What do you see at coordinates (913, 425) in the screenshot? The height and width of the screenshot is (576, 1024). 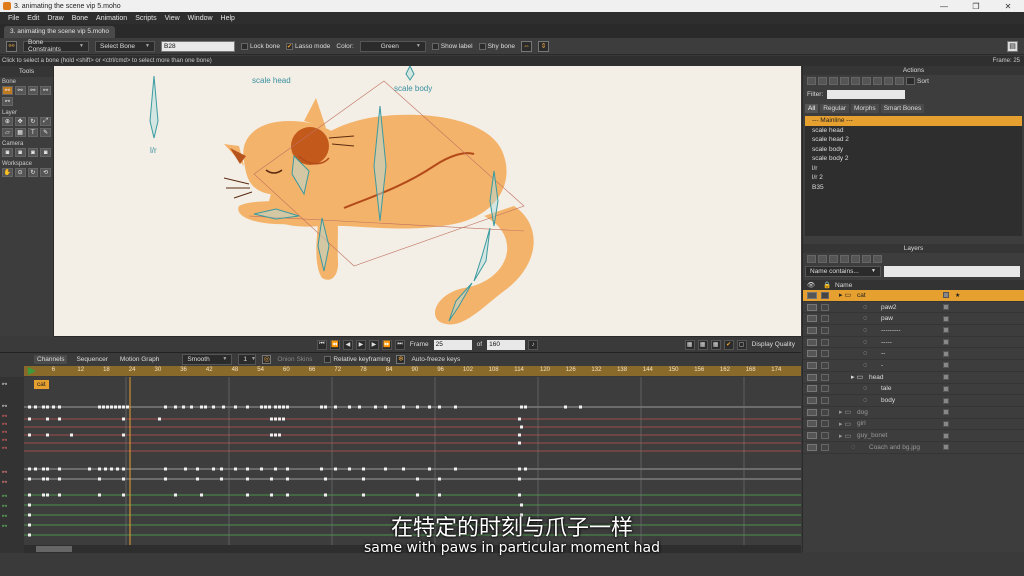 I see `layer-row: ▸ ▭ girl` at bounding box center [913, 425].